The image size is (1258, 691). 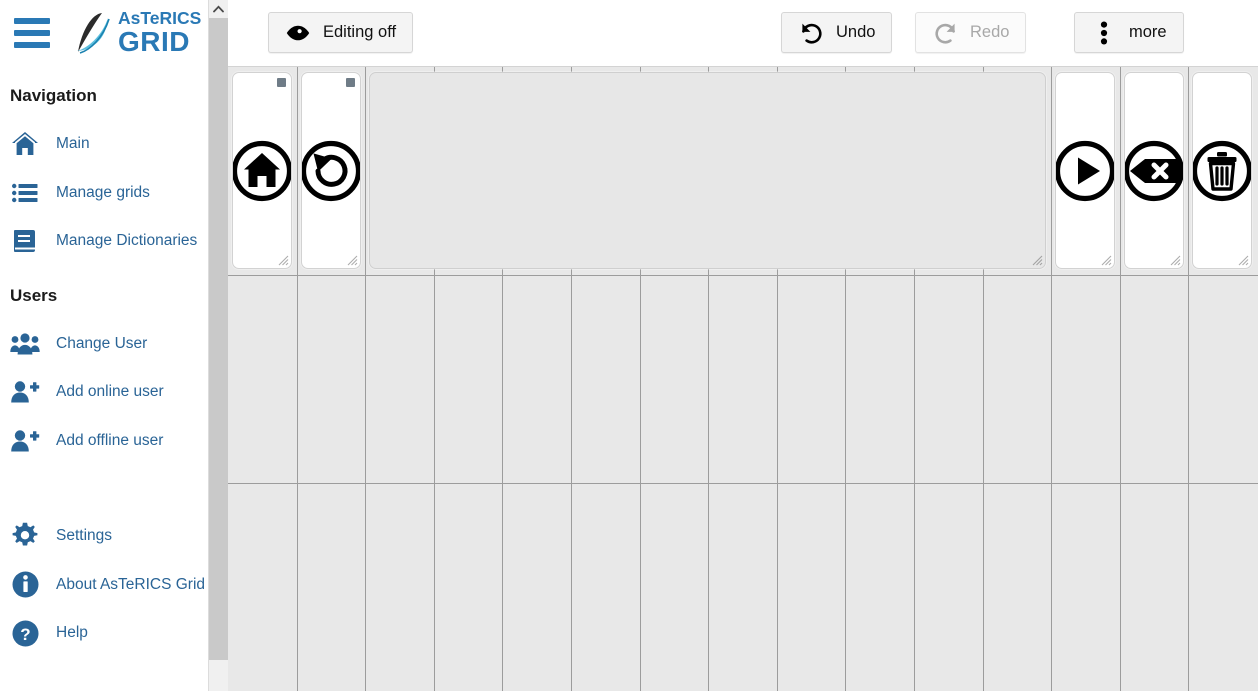 I want to click on grid-cell-backspace, so click(x=1154, y=170).